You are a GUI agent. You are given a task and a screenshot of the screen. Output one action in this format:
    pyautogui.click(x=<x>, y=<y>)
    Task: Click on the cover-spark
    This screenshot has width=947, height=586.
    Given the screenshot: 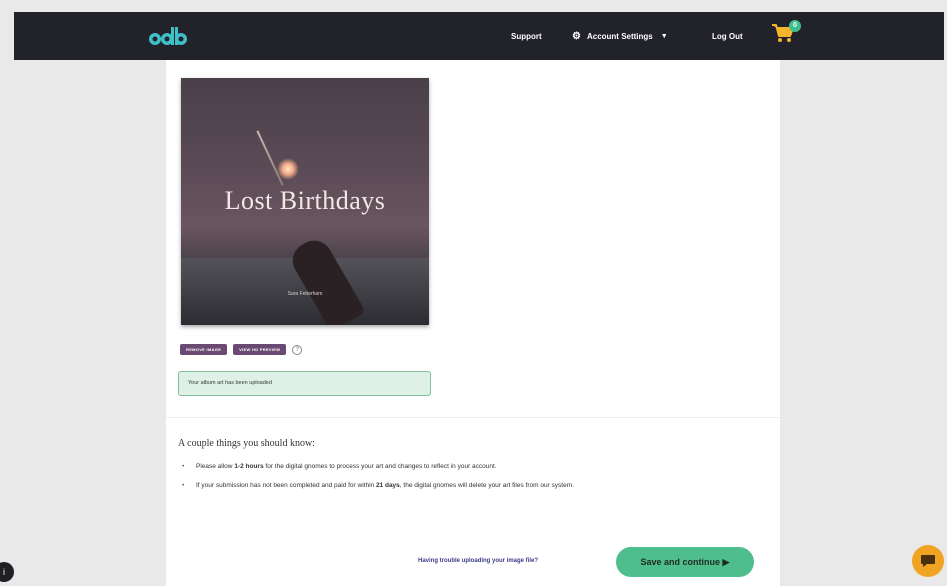 What is the action you would take?
    pyautogui.click(x=288, y=169)
    